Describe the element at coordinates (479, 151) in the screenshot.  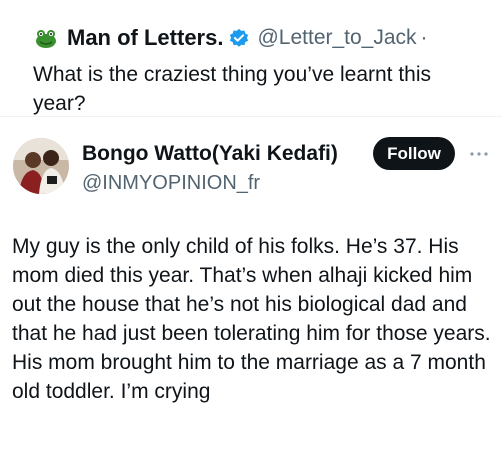
I see `more-options-icon` at that location.